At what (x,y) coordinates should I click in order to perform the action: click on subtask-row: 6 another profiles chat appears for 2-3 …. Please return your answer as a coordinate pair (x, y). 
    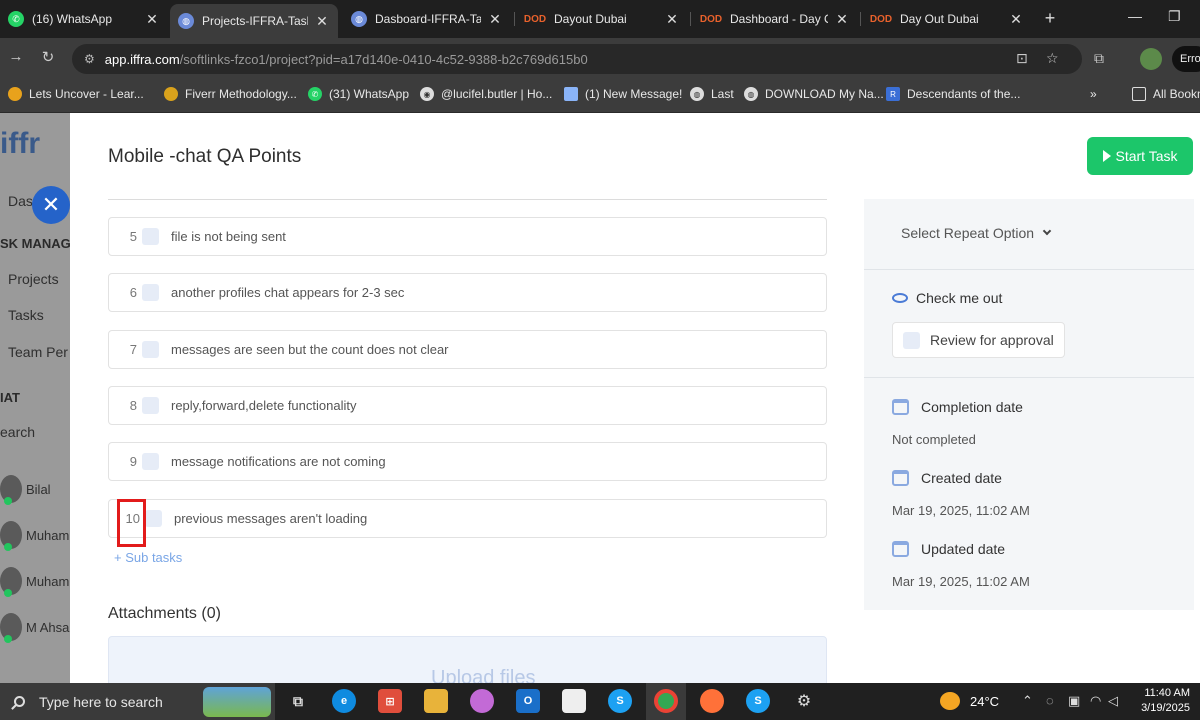
    Looking at the image, I should click on (467, 292).